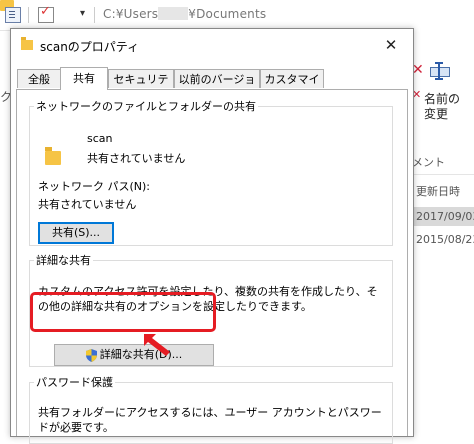 The image size is (474, 444). I want to click on rename-icon, so click(440, 71).